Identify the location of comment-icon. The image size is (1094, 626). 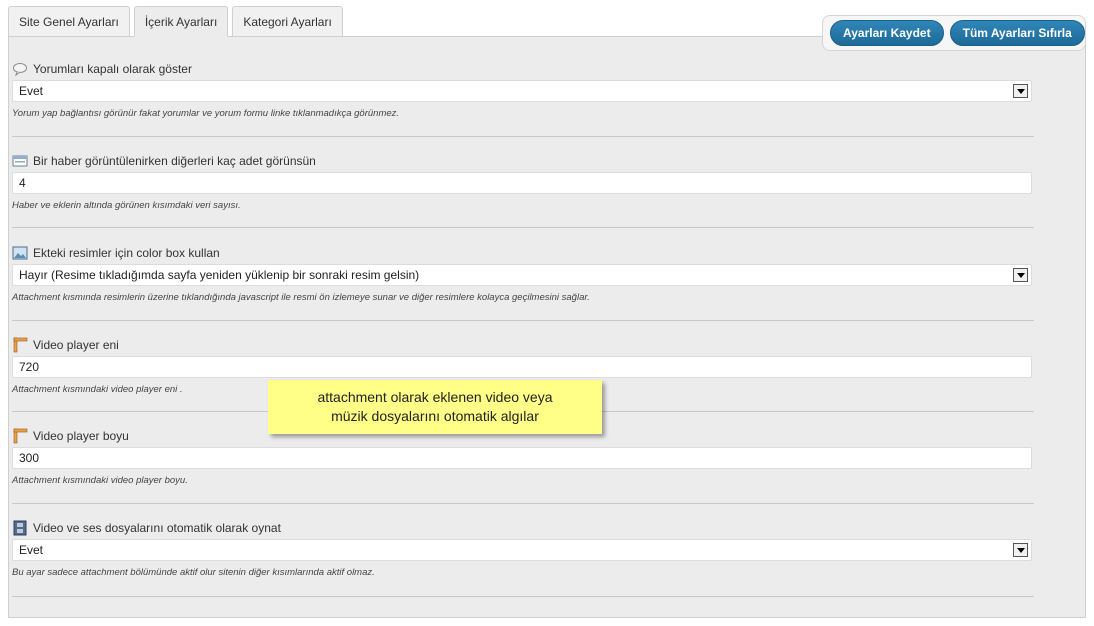
(20, 70).